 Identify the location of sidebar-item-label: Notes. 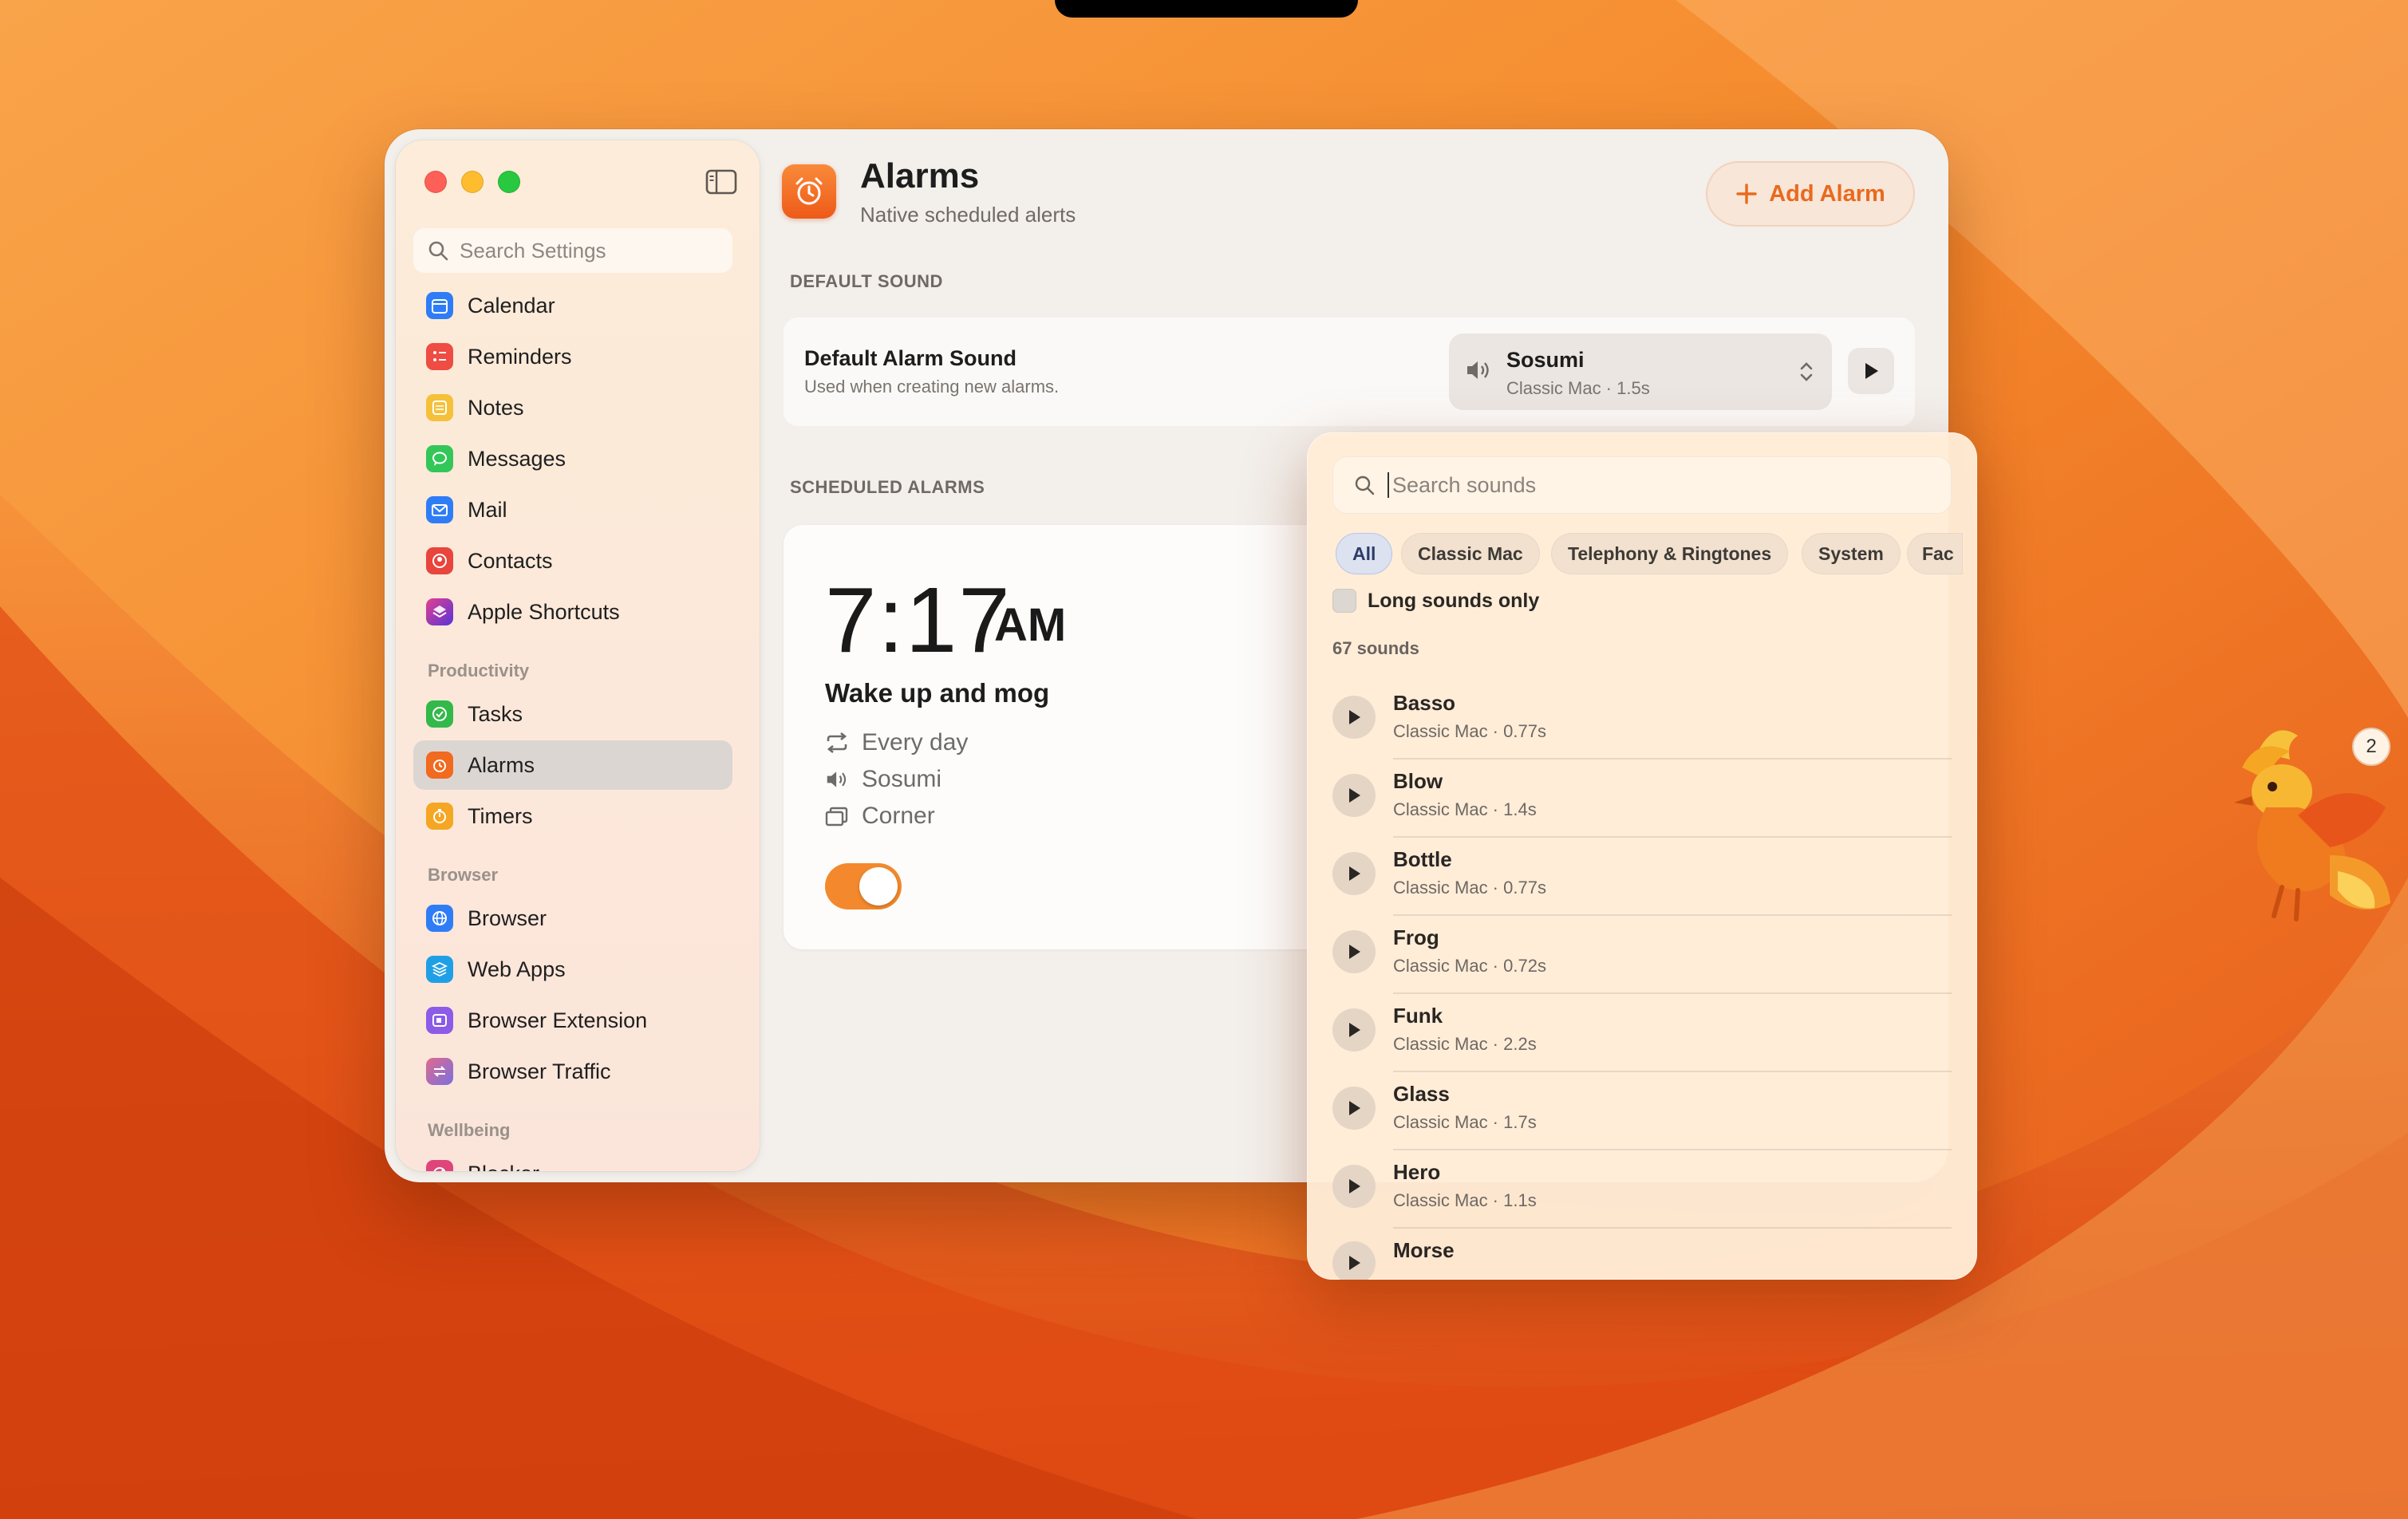
(496, 407).